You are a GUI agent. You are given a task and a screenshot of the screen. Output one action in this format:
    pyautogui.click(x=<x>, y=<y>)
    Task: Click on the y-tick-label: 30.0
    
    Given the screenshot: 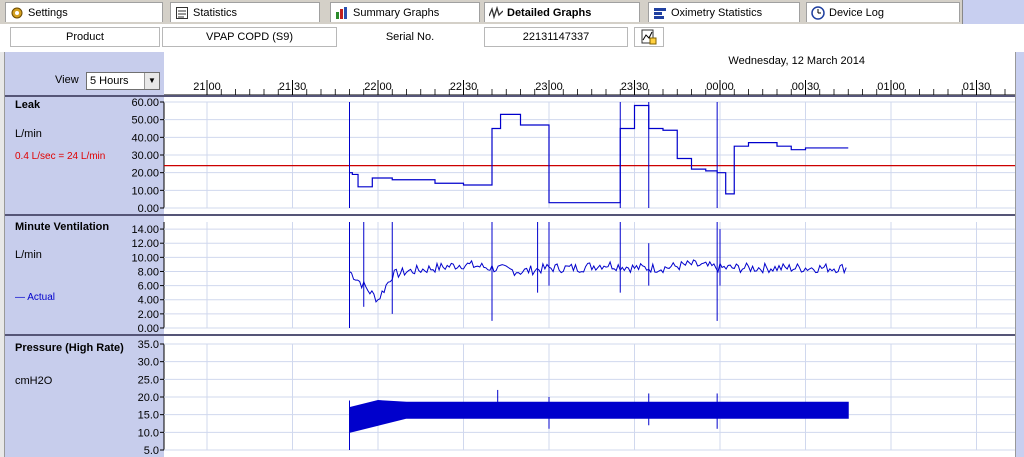 What is the action you would take?
    pyautogui.click(x=148, y=363)
    